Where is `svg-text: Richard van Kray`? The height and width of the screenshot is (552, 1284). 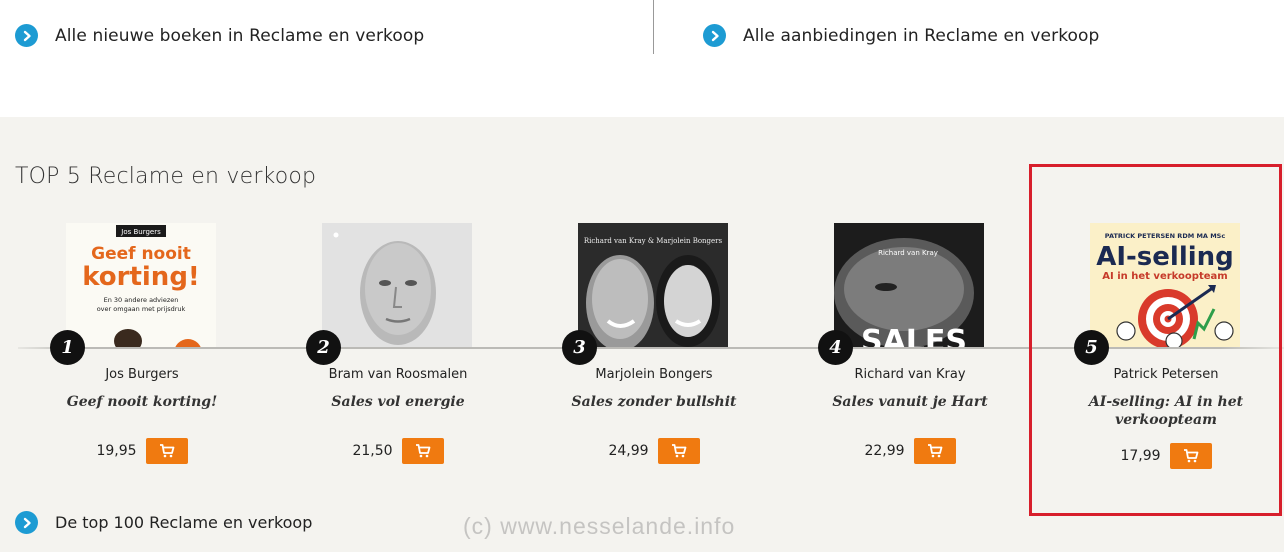
svg-text: Richard van Kray is located at coordinates (908, 253).